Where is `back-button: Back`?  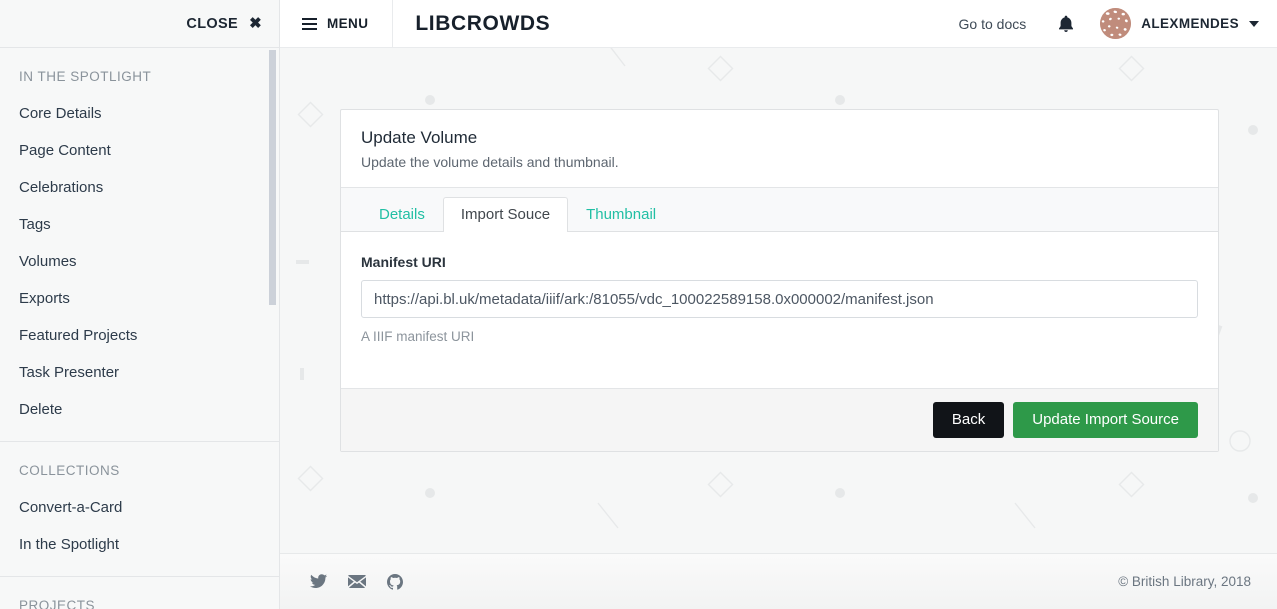 back-button: Back is located at coordinates (968, 420).